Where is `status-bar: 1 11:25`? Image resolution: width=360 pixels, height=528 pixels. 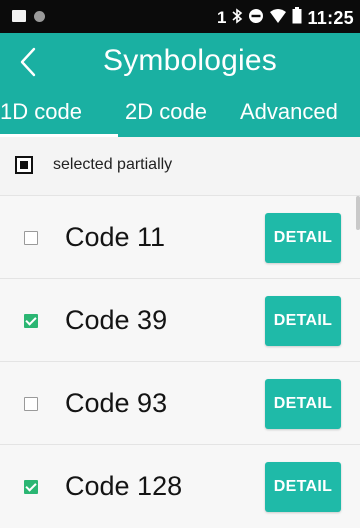 status-bar: 1 11:25 is located at coordinates (180, 16).